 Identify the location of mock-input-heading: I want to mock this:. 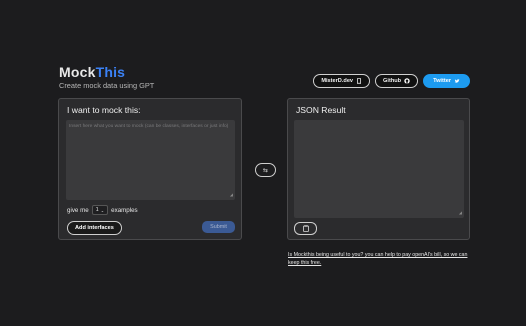
(104, 110).